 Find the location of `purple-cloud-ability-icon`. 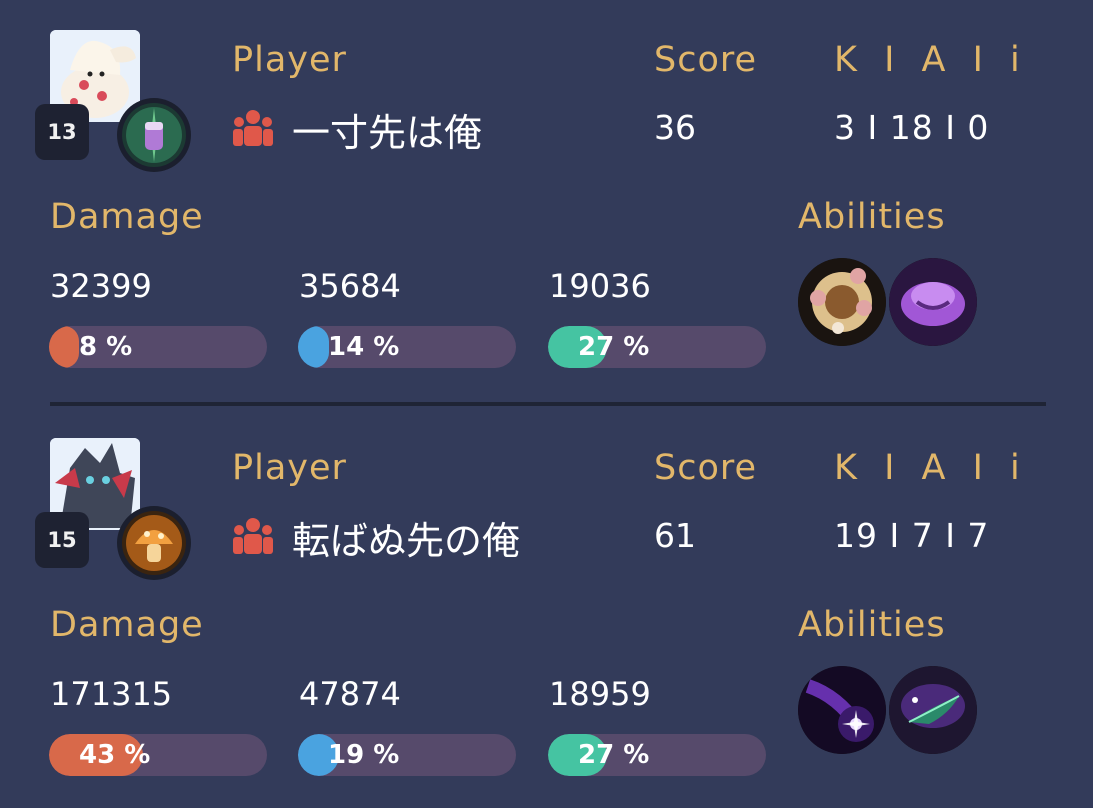

purple-cloud-ability-icon is located at coordinates (933, 302).